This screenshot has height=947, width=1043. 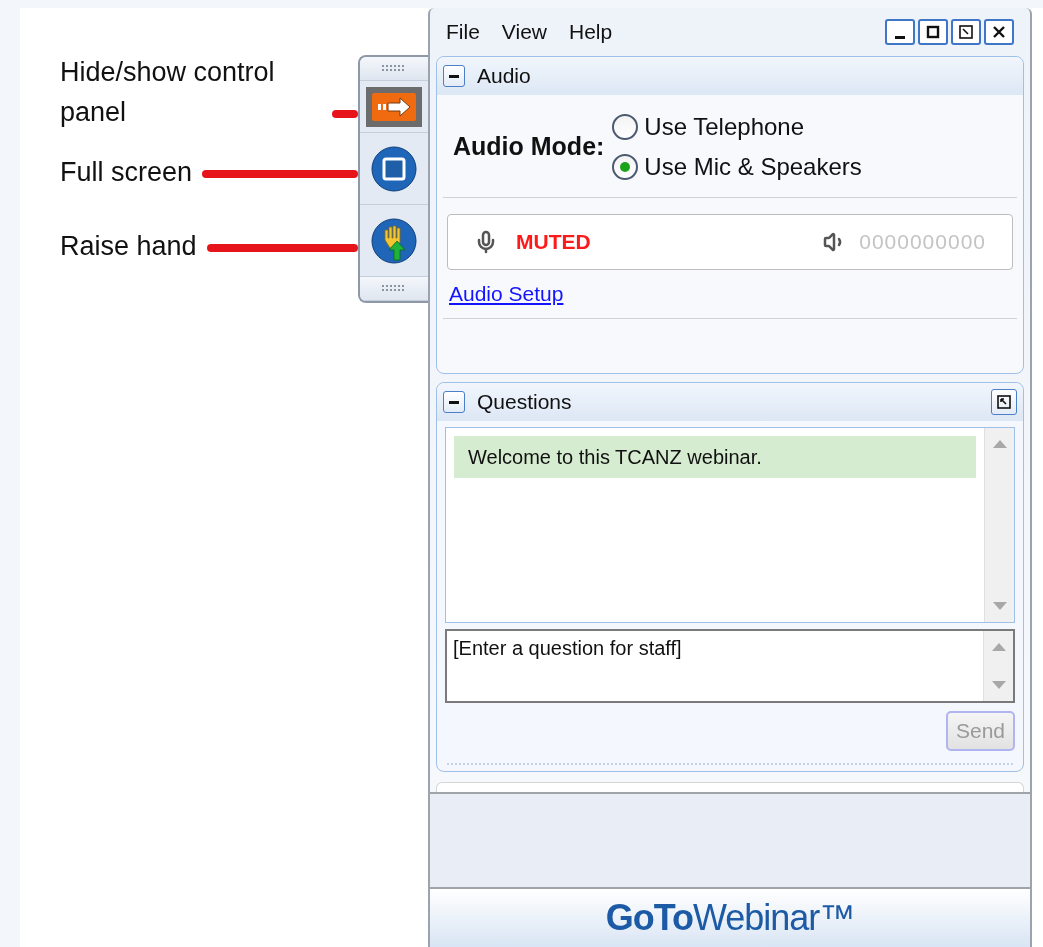 I want to click on maximize-icon, so click(x=933, y=32).